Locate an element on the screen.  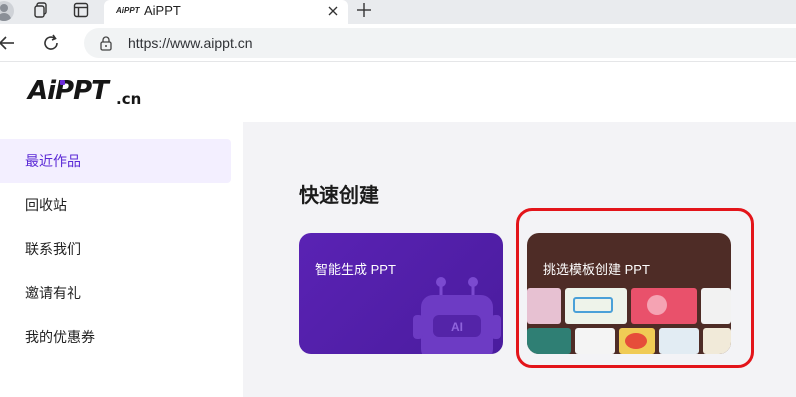
active-tab: AiPPT AiPPT is located at coordinates (226, 12).